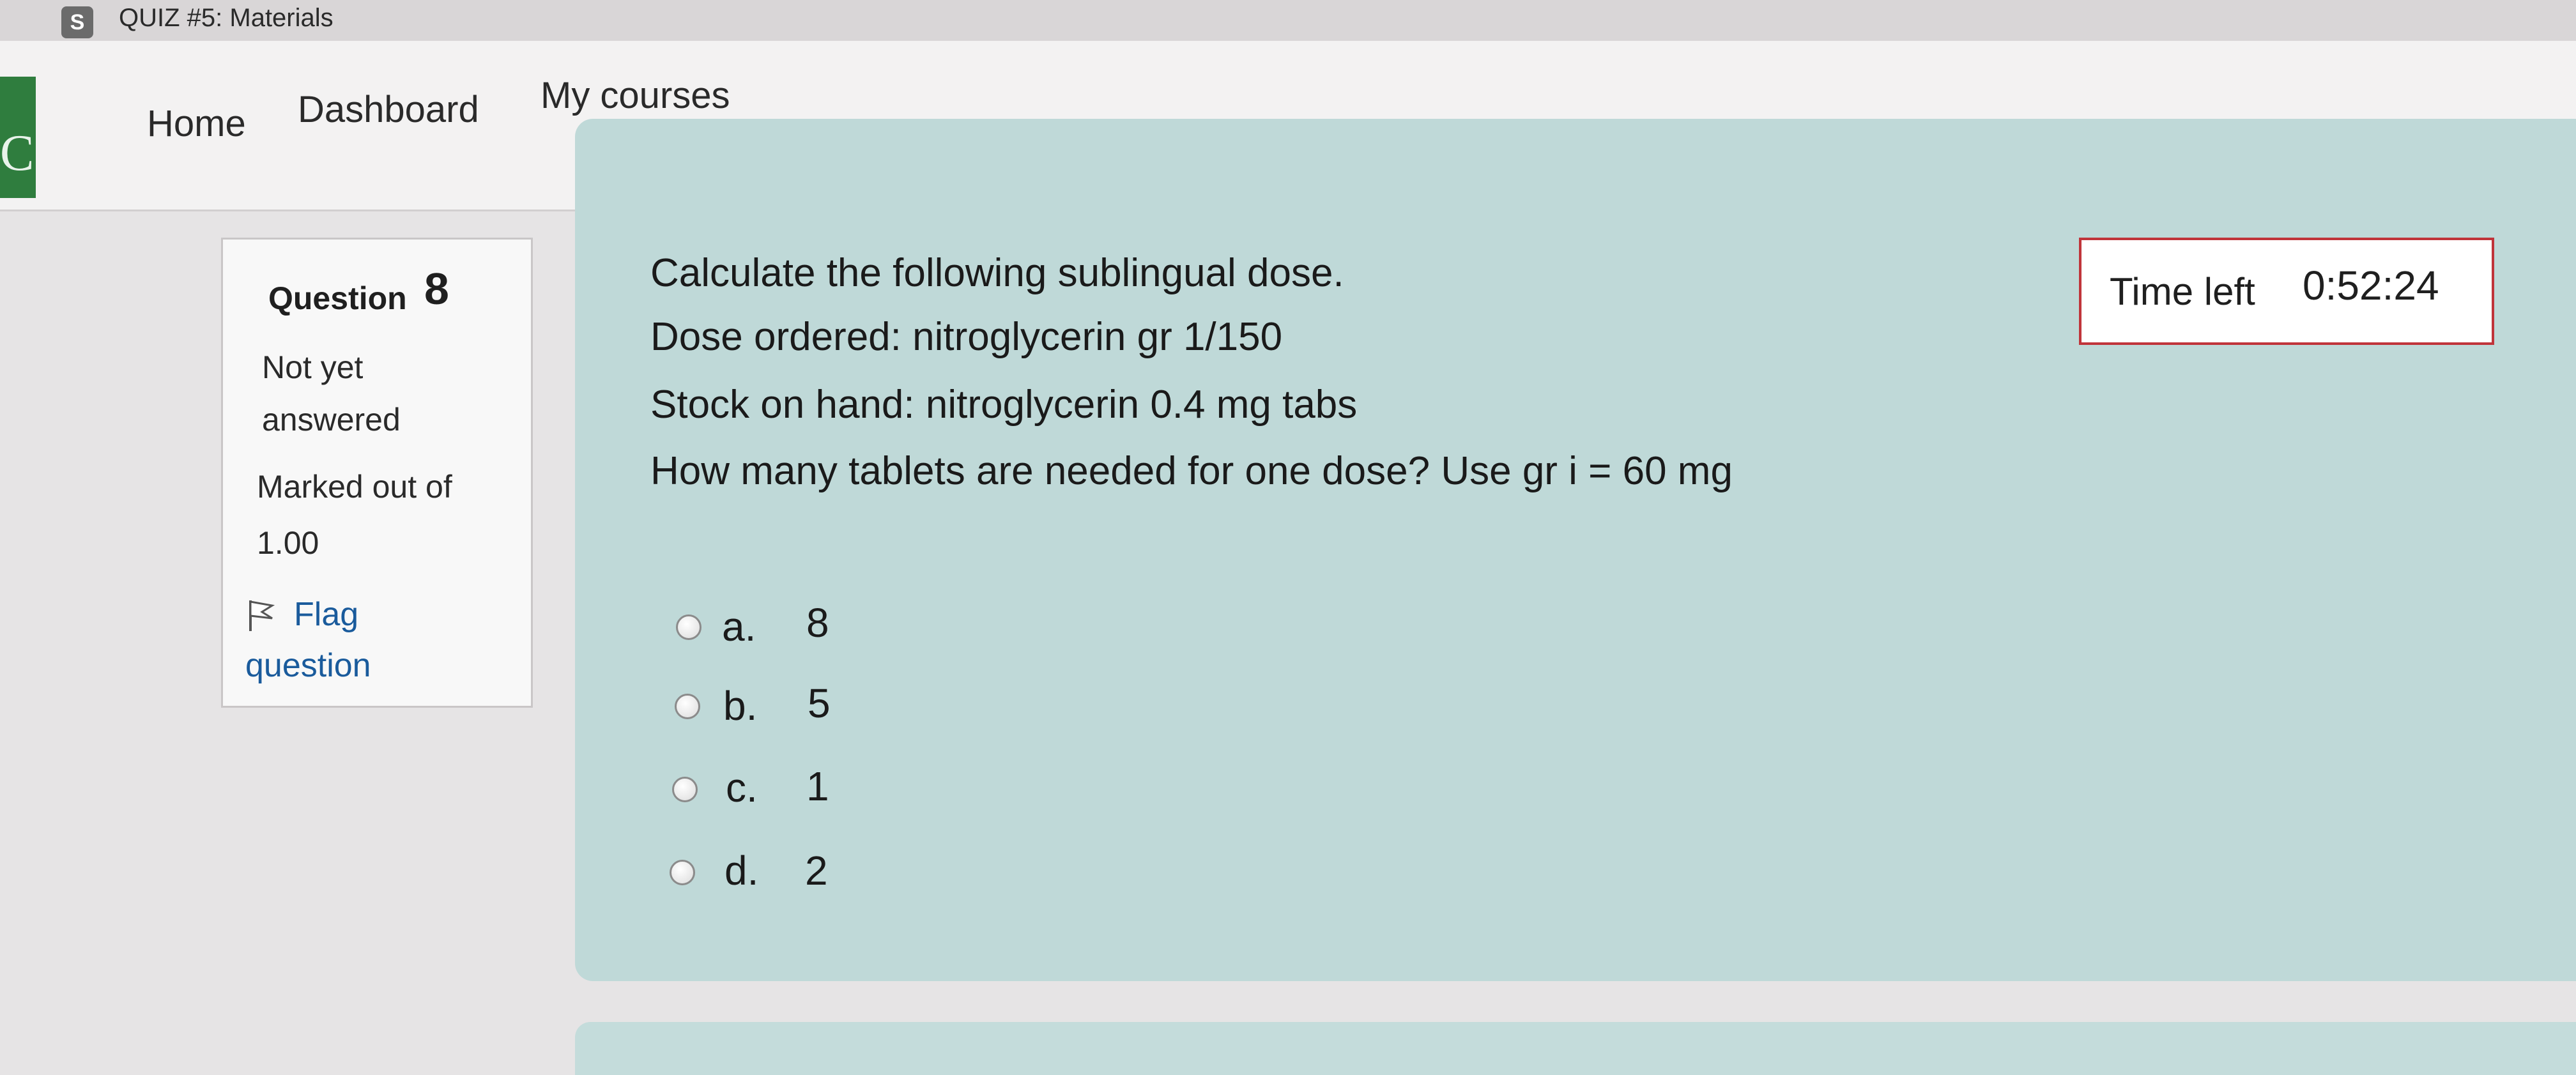 This screenshot has width=2576, height=1075. I want to click on option-b-value: 5, so click(819, 703).